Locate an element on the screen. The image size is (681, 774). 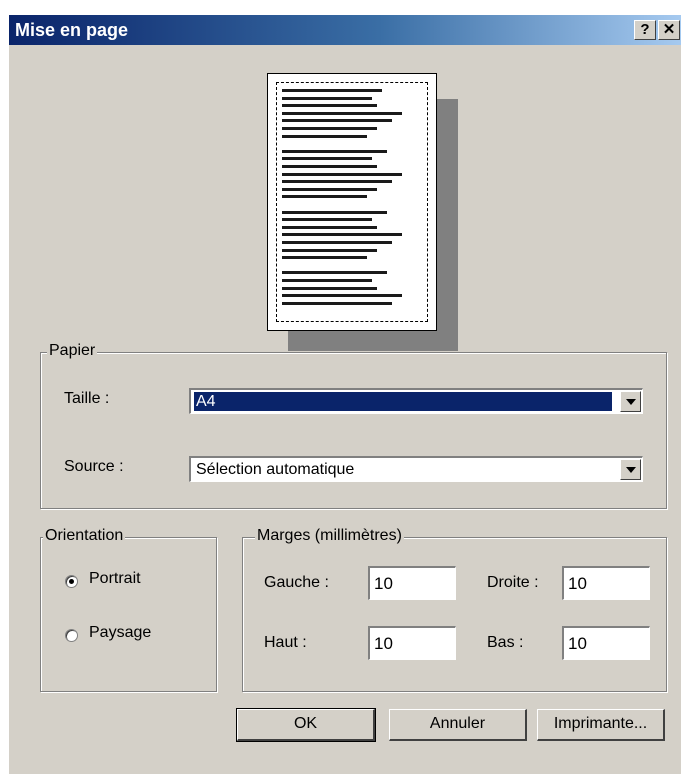
title-bar: Mise en page ? ✕ is located at coordinates (345, 30).